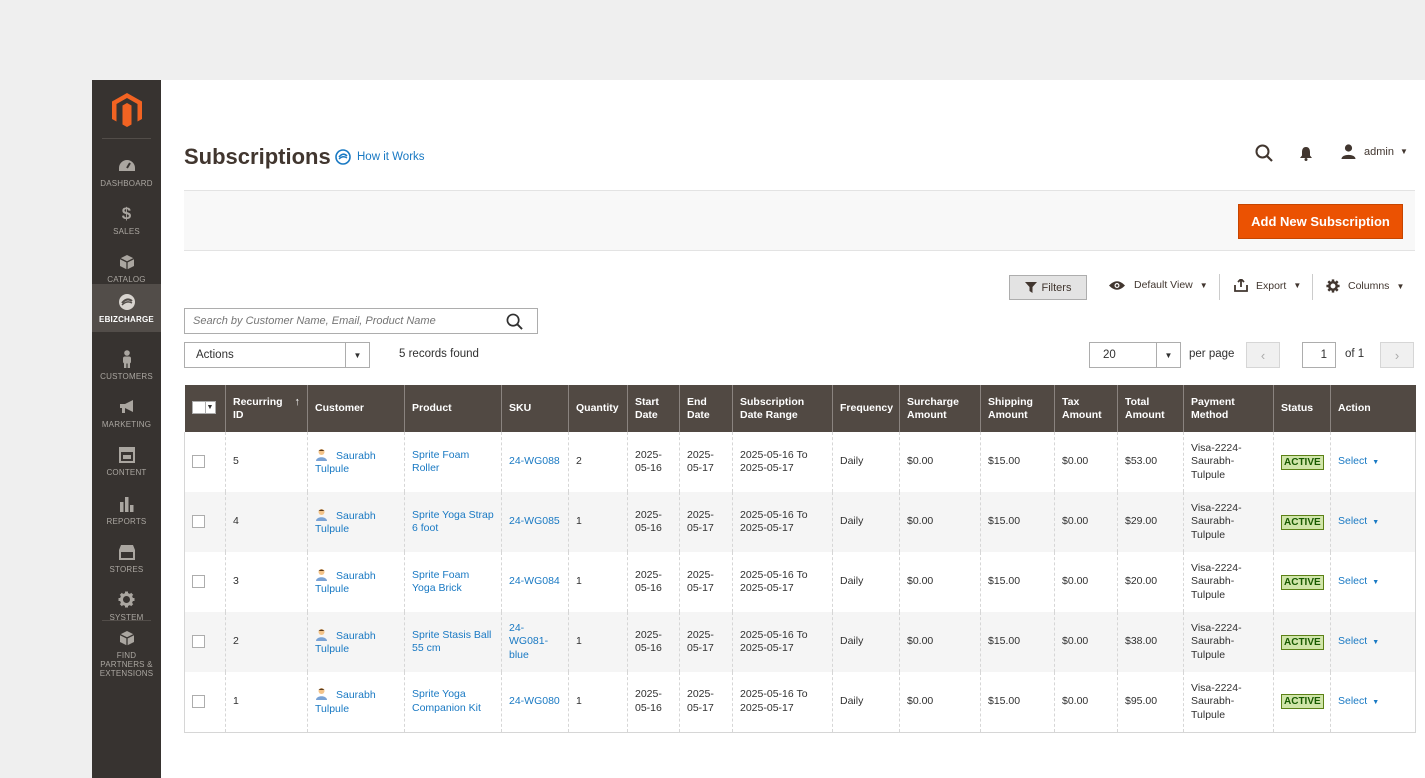 Image resolution: width=1425 pixels, height=778 pixels. I want to click on per-page-value: 20, so click(1109, 355).